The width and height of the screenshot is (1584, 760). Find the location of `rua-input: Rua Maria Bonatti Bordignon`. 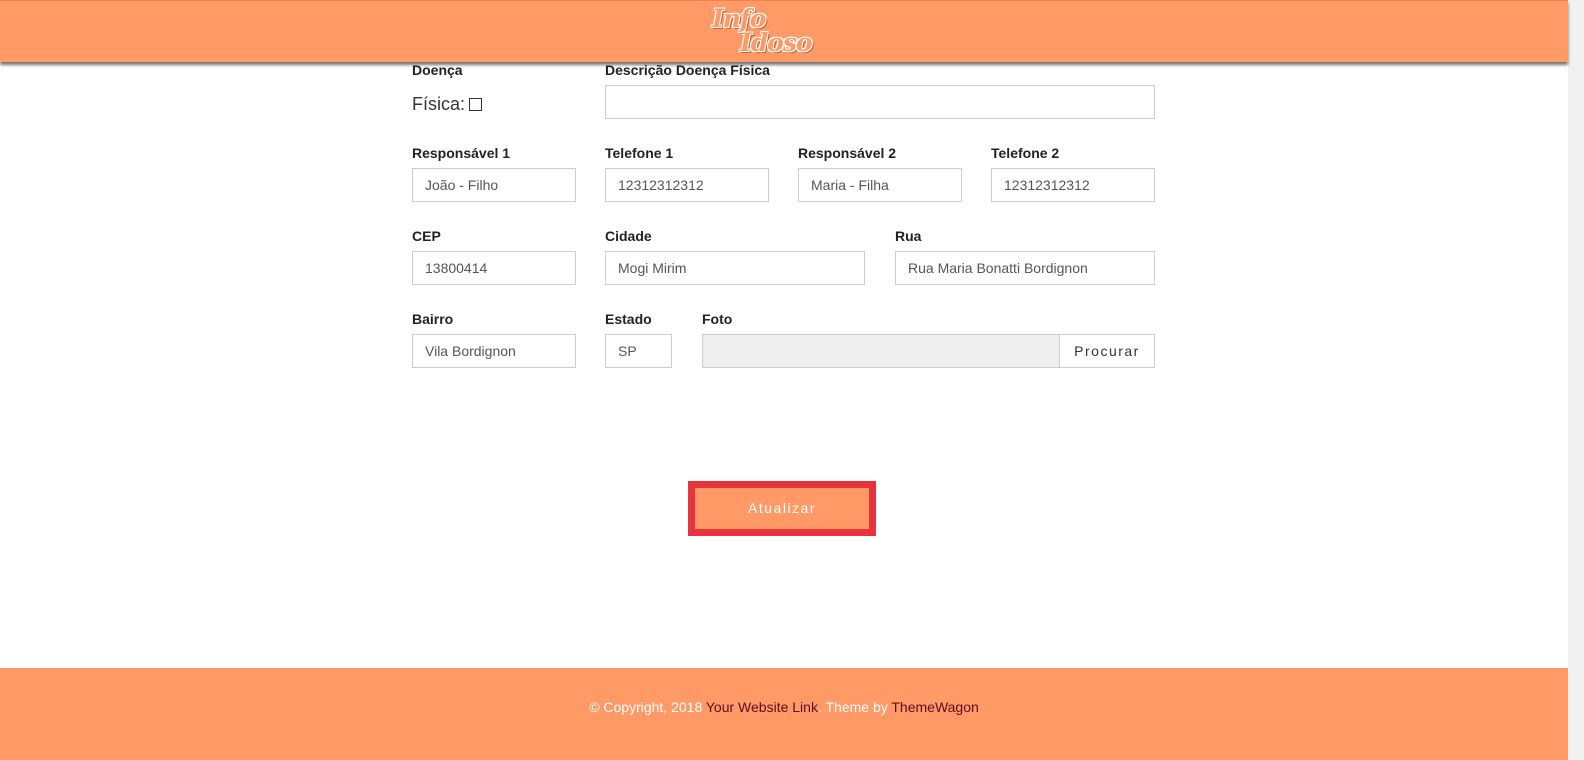

rua-input: Rua Maria Bonatti Bordignon is located at coordinates (1025, 268).